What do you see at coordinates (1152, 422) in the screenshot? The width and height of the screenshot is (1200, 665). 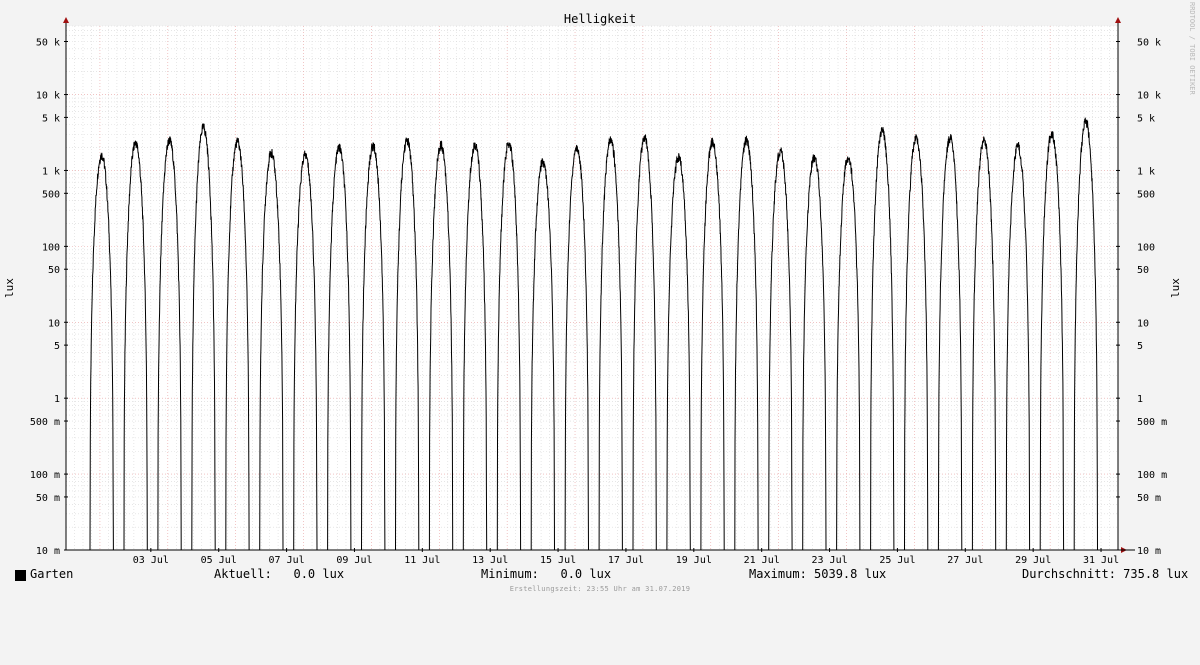 I see `y-tick-label-right: 500 m` at bounding box center [1152, 422].